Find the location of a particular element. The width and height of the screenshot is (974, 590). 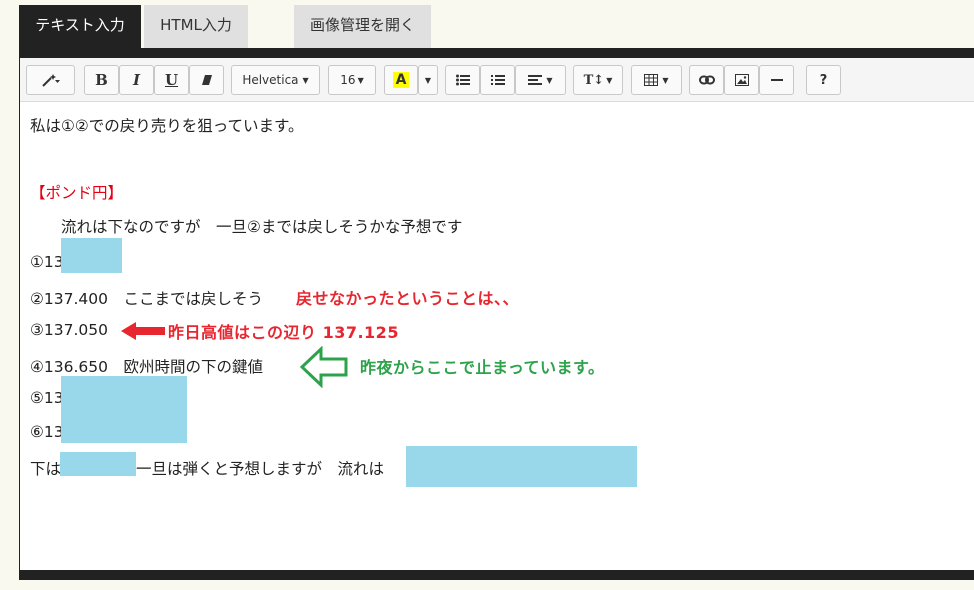

horizontal-rule-button is located at coordinates (776, 80).